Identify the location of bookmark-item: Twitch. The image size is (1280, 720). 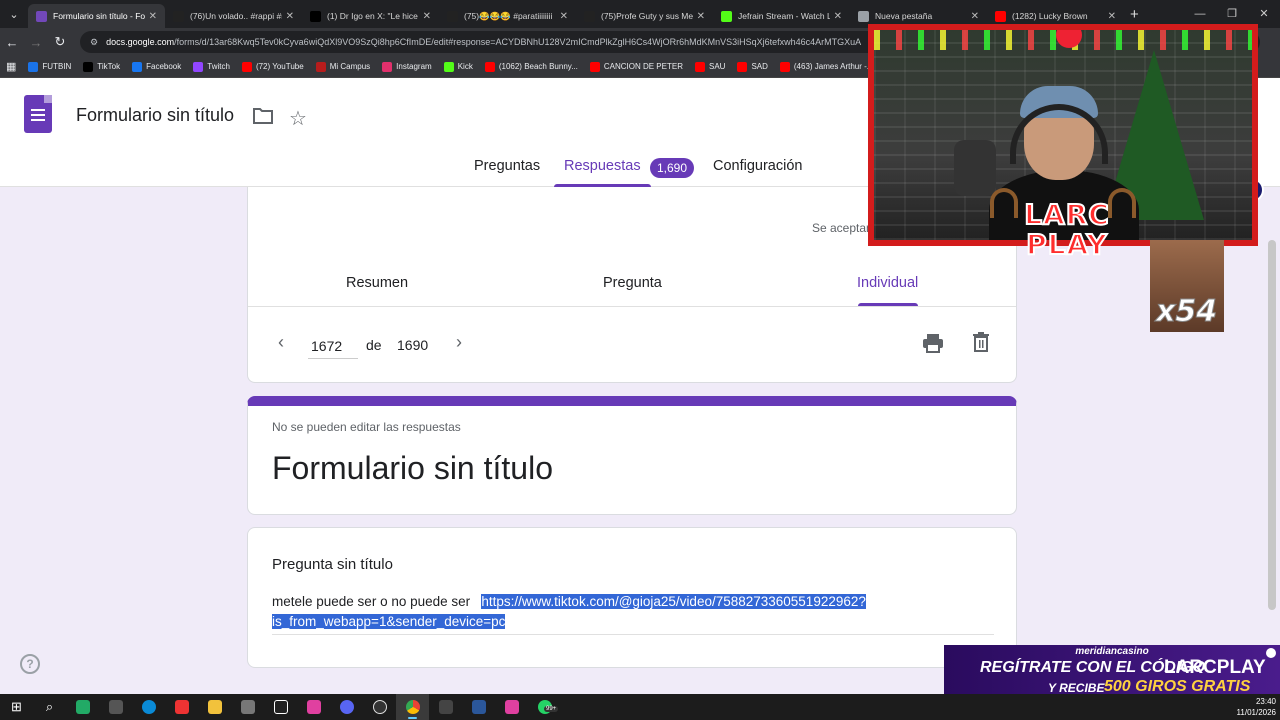
(211, 66).